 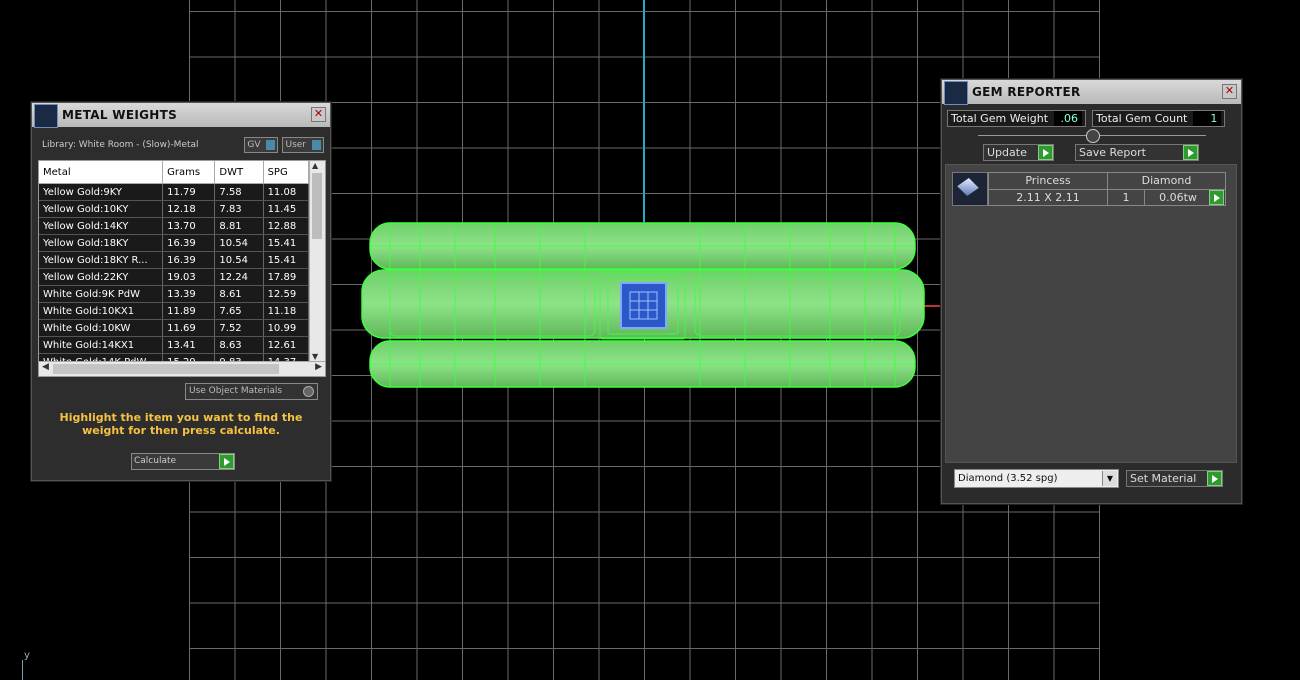 I want to click on material-select: Diamond (3.52 spg) ▼, so click(x=1036, y=478).